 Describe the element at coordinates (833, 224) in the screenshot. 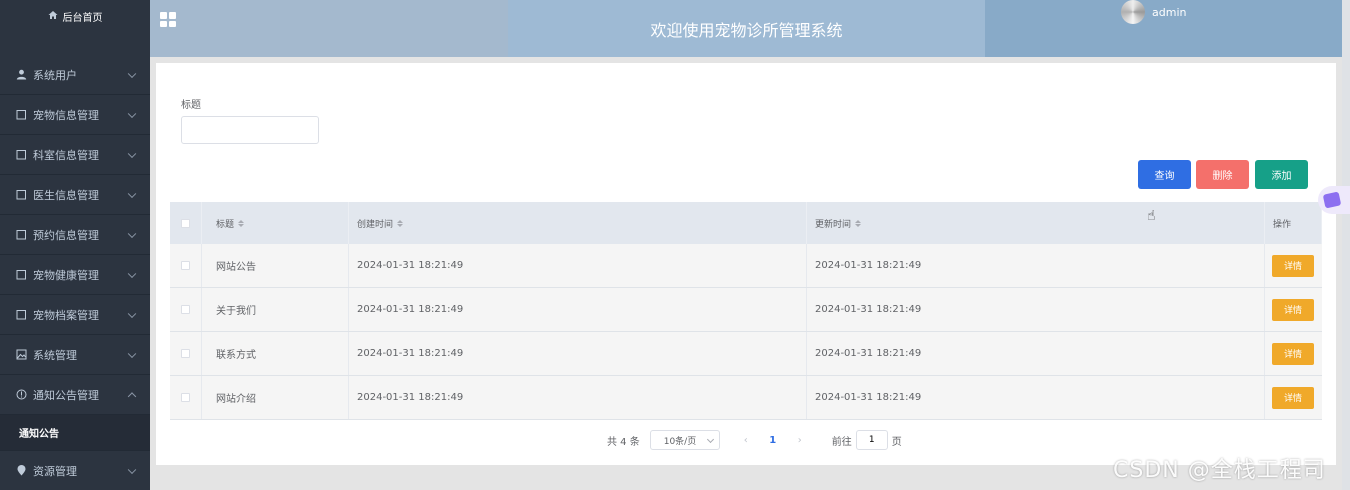

I see `column-updated-label: 更新时间` at that location.